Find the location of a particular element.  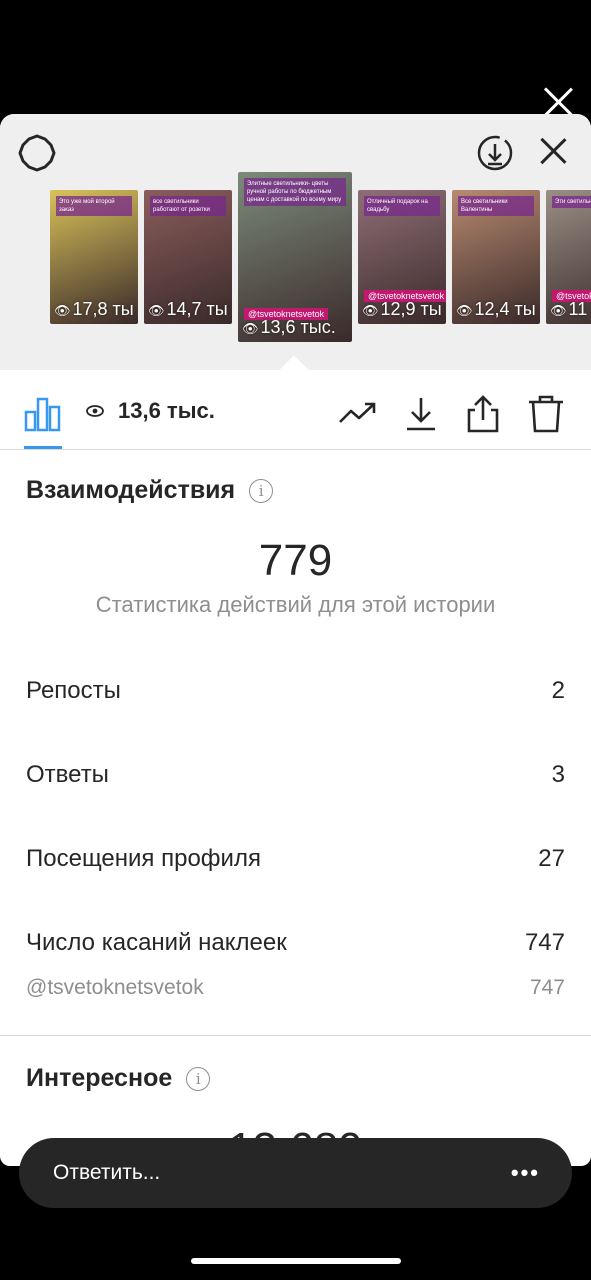

stat-row-profile-visits: Посещения профиля 27 is located at coordinates (295, 859).